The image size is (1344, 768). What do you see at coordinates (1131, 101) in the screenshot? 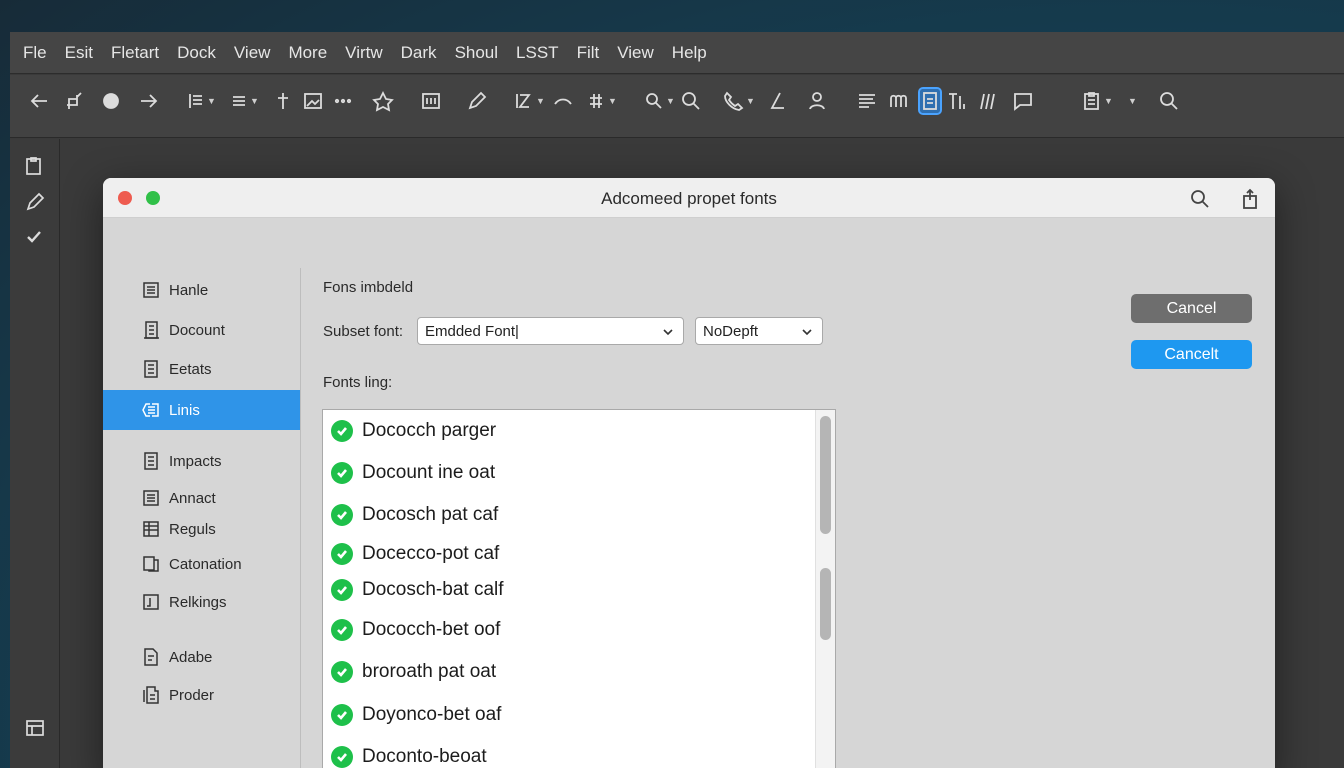
I see `chevron-down-icon: ▼` at bounding box center [1131, 101].